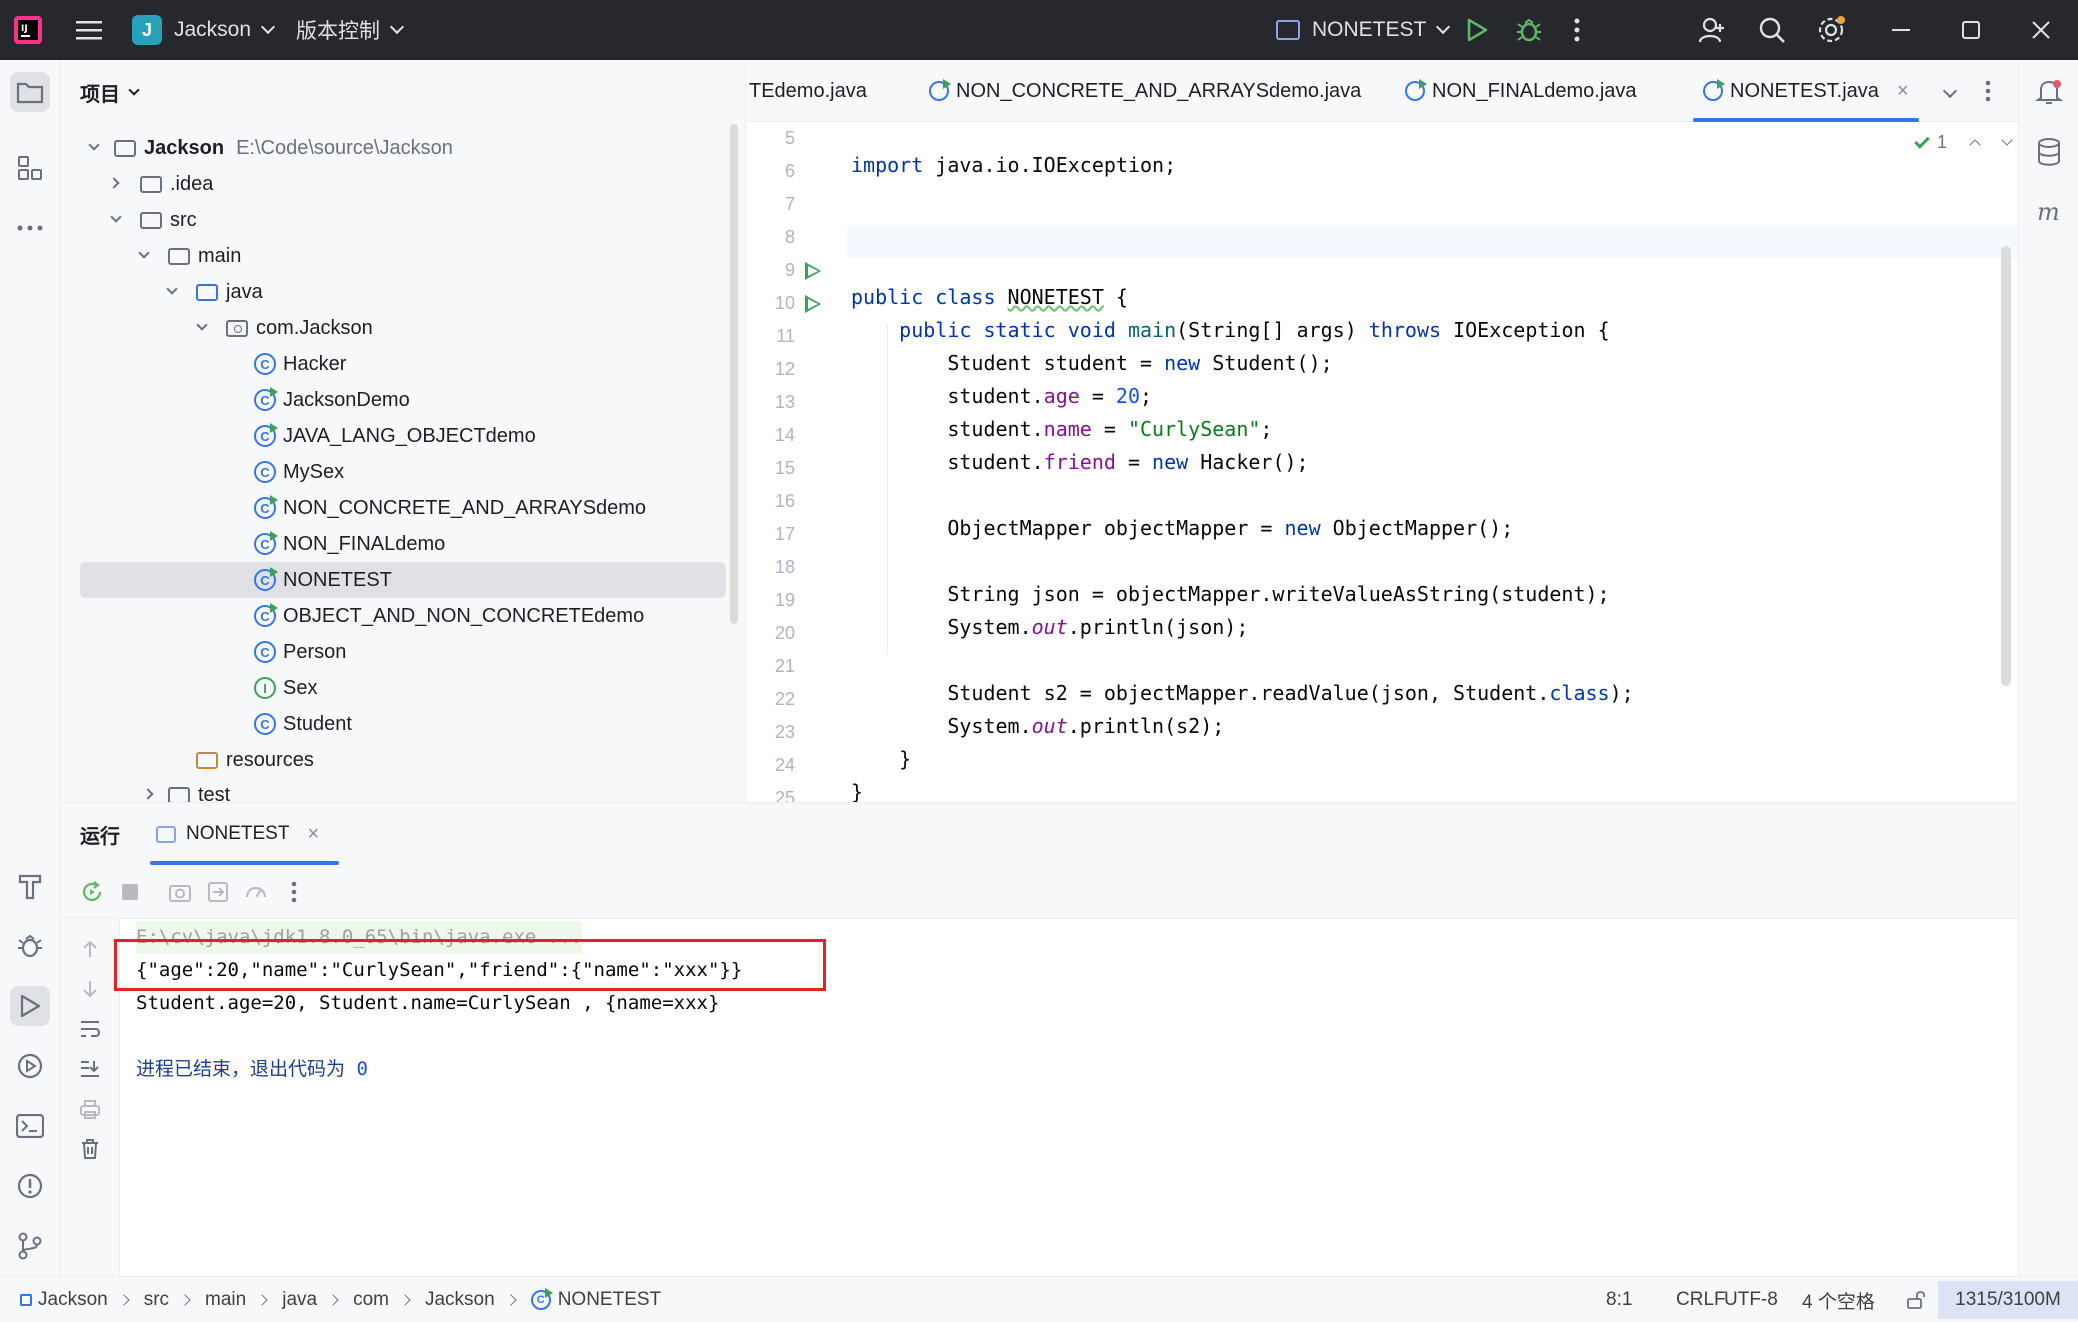 The image size is (2078, 1322). Describe the element at coordinates (1806, 91) in the screenshot. I see `editor-tab-nonetest: NONETEST.java ×` at that location.